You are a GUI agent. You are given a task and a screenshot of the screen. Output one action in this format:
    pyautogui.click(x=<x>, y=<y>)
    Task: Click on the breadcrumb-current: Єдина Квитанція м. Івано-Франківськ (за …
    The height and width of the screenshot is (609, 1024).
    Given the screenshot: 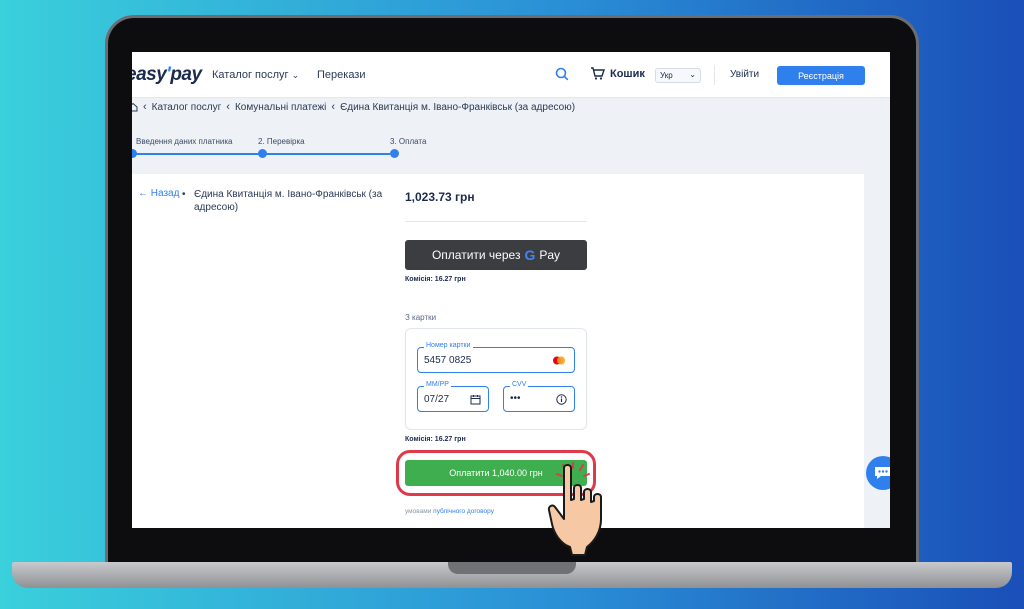 What is the action you would take?
    pyautogui.click(x=458, y=107)
    